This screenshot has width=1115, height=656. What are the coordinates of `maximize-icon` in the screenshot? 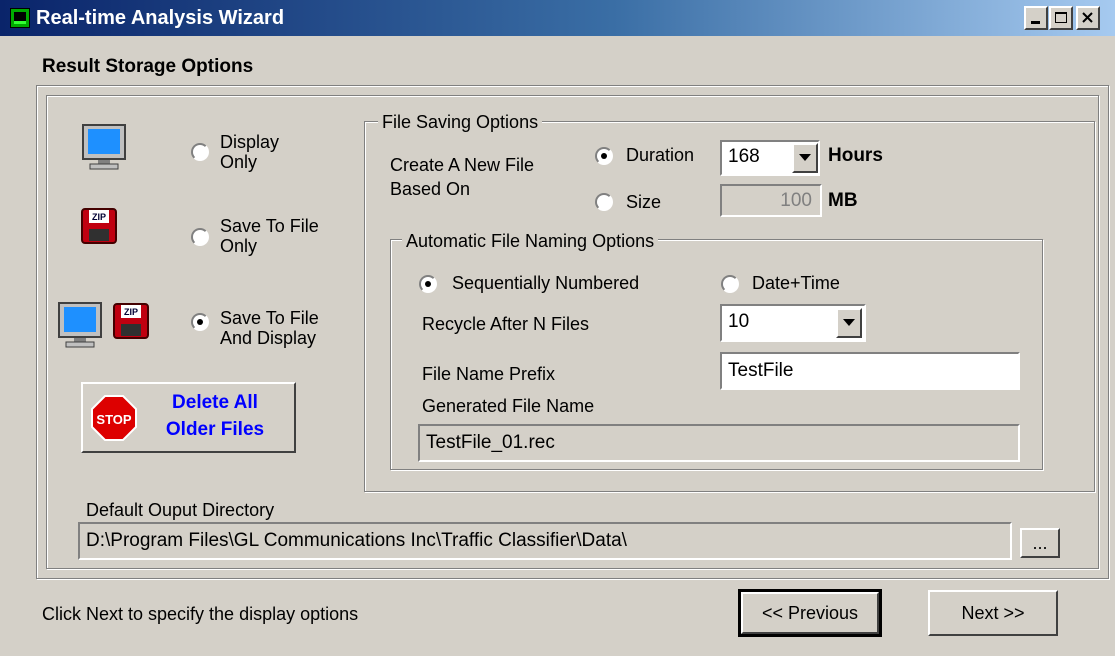 It's located at (1061, 17).